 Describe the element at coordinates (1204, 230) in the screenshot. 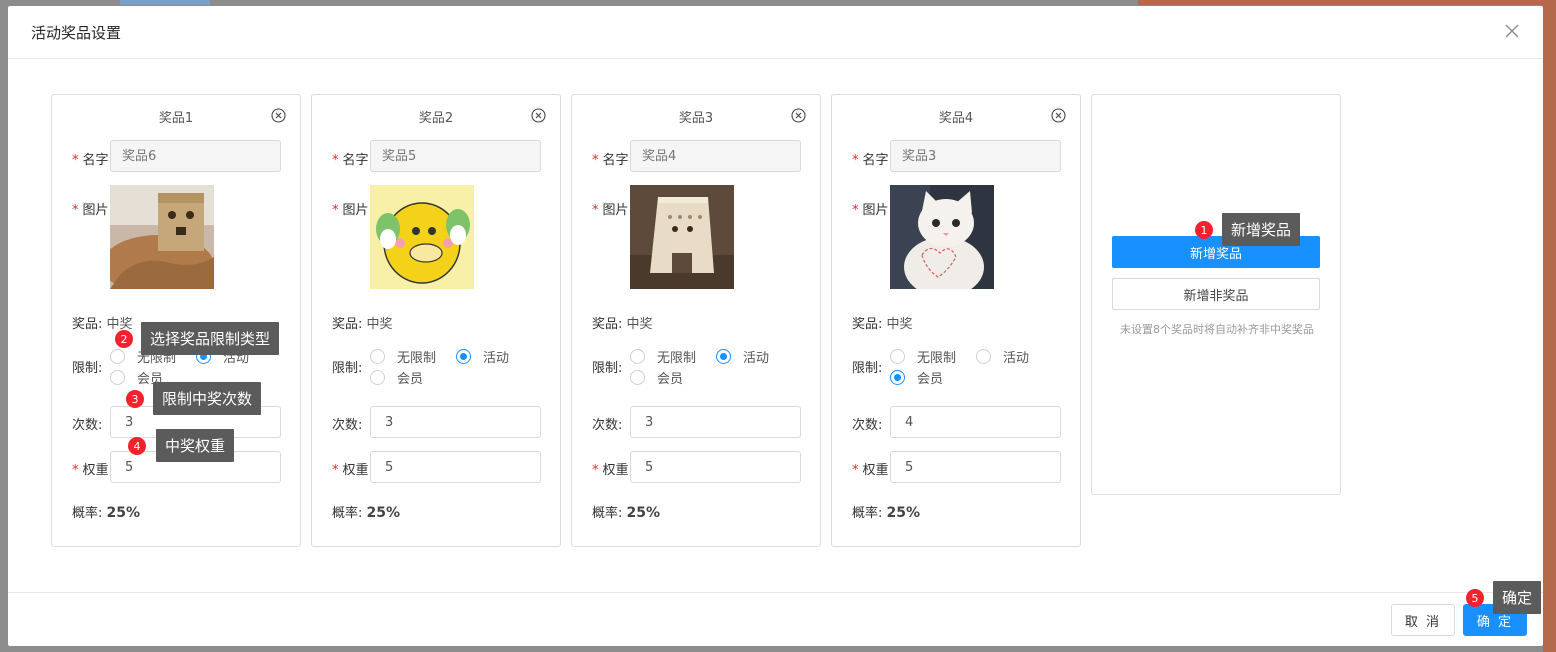

I see `callout-badge: 1` at that location.